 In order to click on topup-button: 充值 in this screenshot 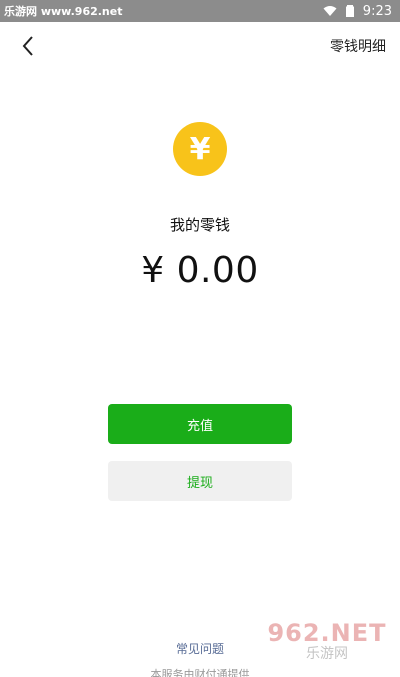, I will do `click(200, 424)`.